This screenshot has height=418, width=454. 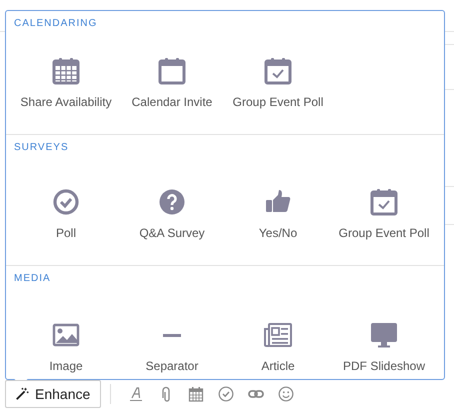 I want to click on insert-option: Yes/No, so click(x=278, y=214).